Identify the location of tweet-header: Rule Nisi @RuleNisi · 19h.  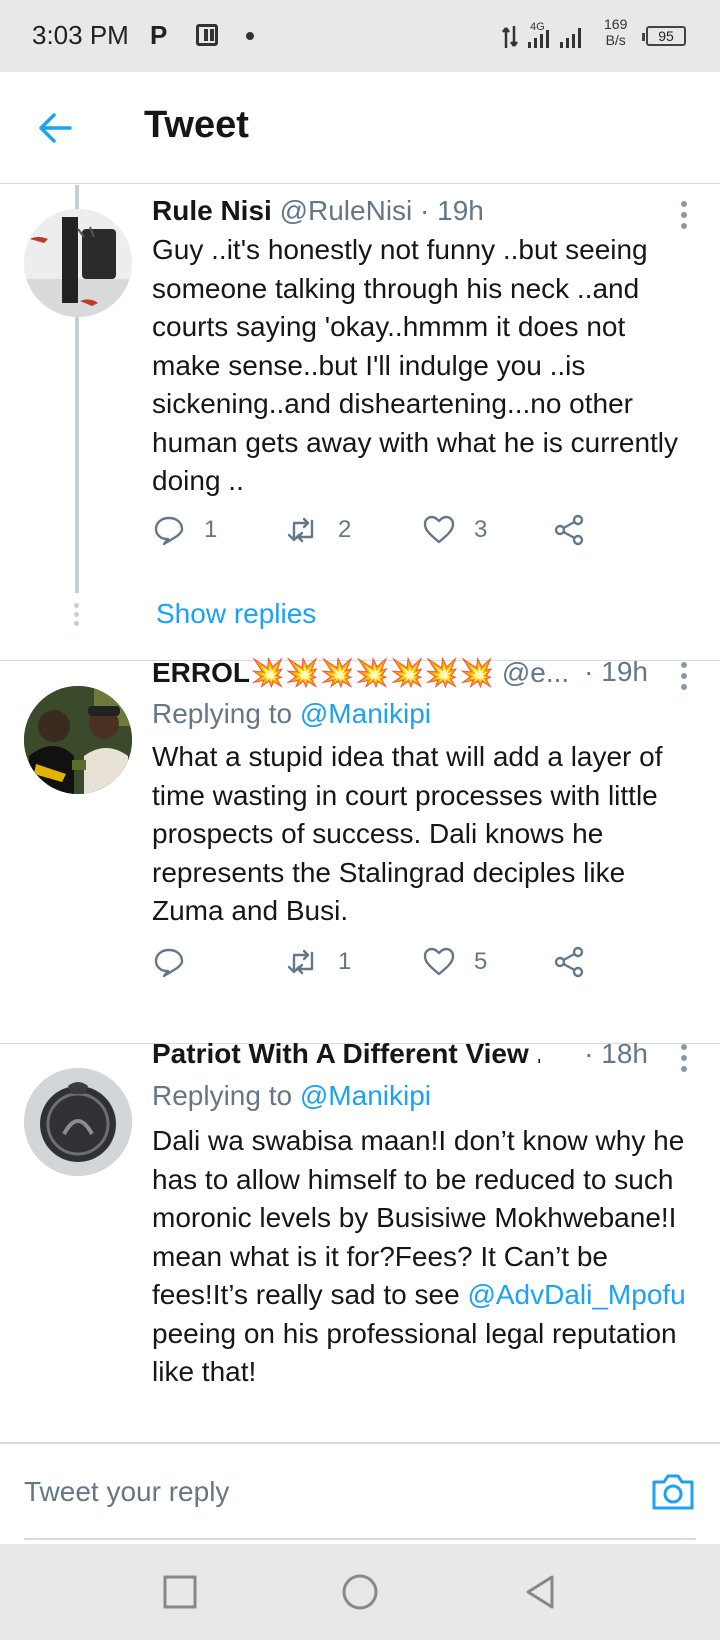
(426, 215).